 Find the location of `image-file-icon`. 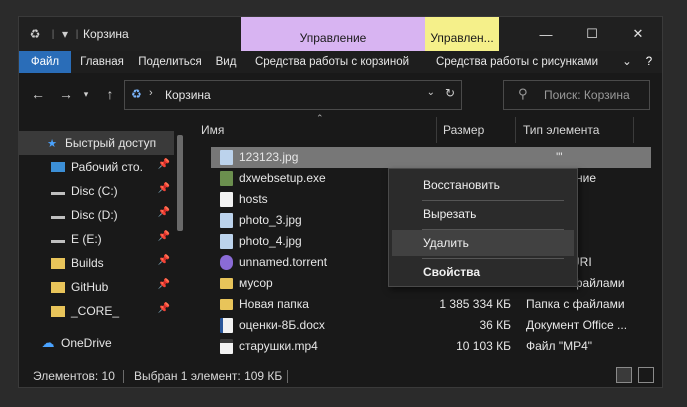

image-file-icon is located at coordinates (226, 220).